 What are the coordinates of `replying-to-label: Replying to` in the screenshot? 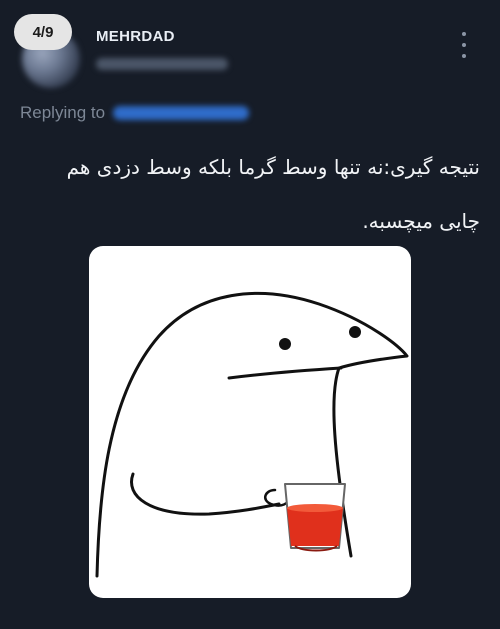 It's located at (63, 112).